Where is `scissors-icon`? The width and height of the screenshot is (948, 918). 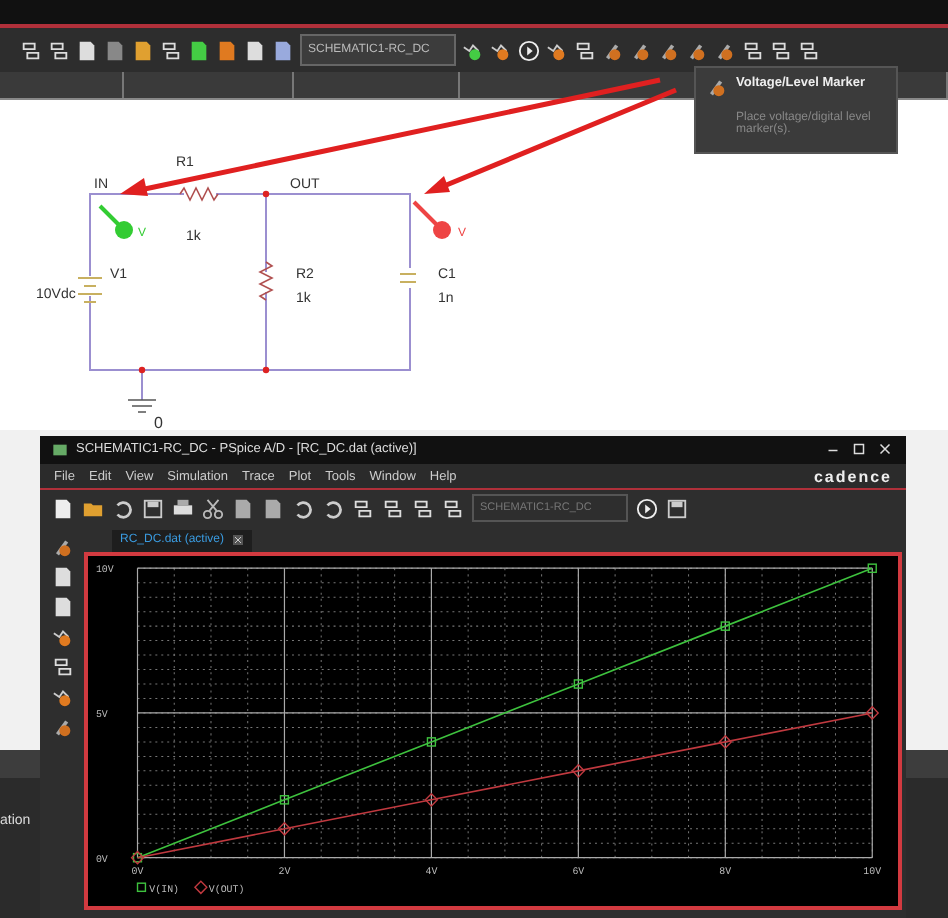 scissors-icon is located at coordinates (213, 508).